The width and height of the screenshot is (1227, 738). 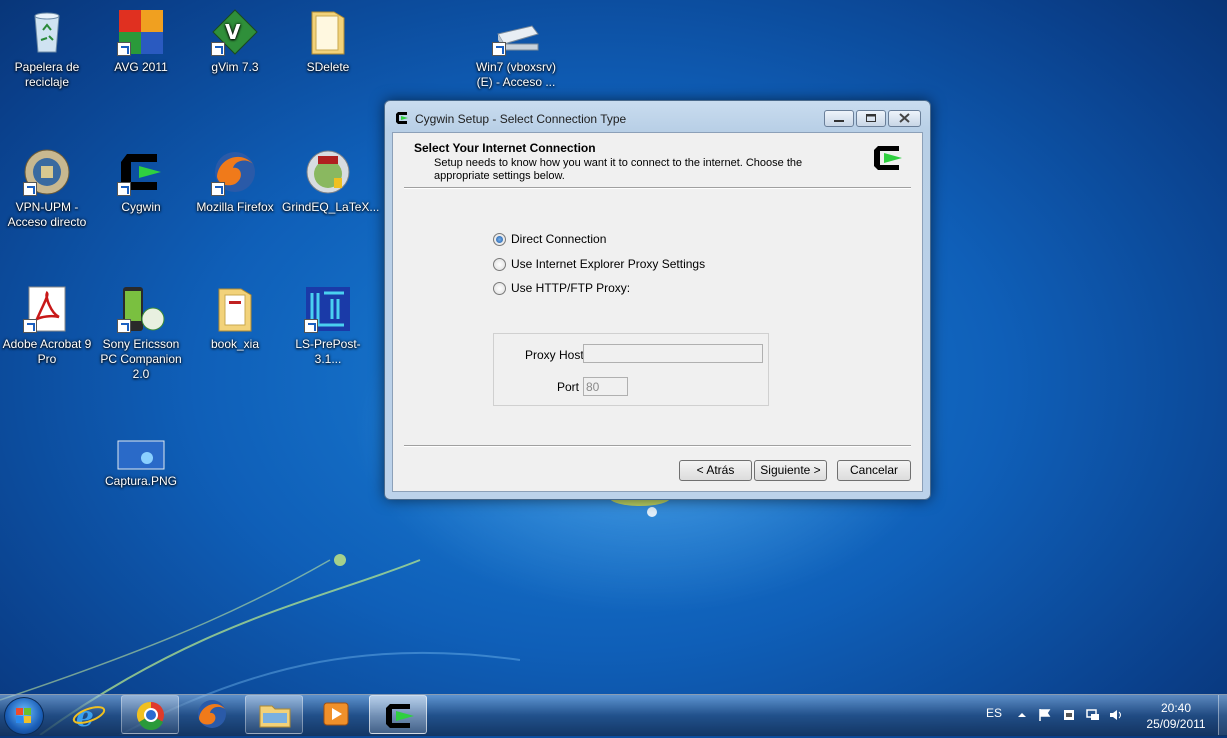 What do you see at coordinates (839, 118) in the screenshot?
I see `minimize-button` at bounding box center [839, 118].